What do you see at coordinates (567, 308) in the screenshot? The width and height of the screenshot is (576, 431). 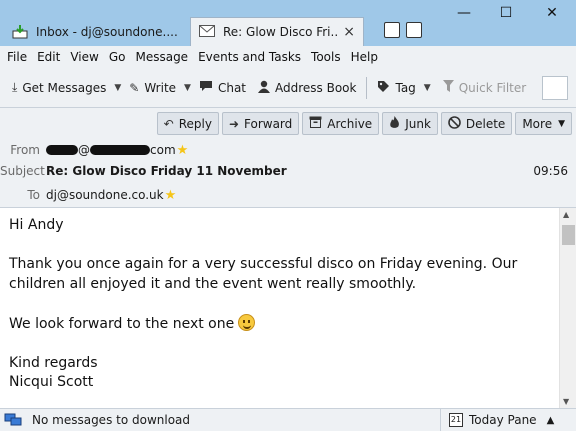 I see `scrollbar: ▲ ▼` at bounding box center [567, 308].